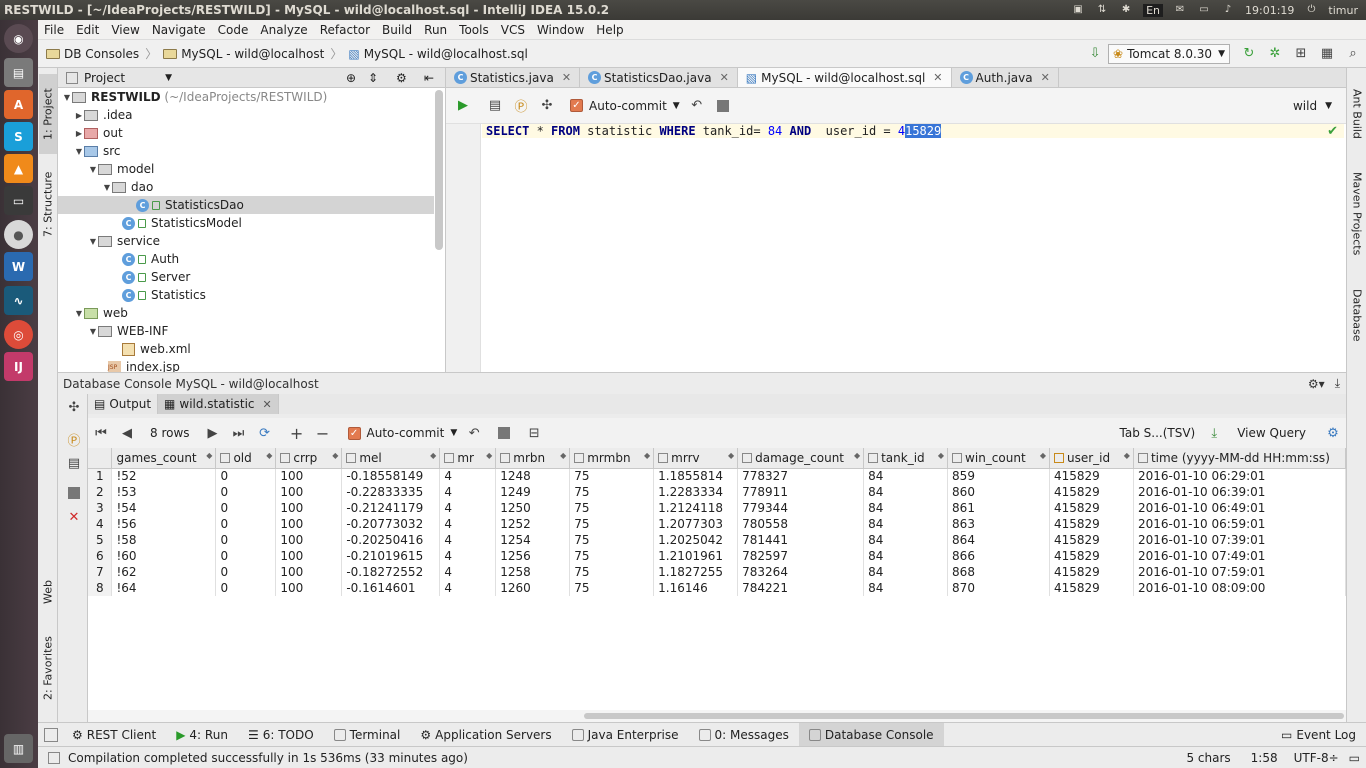 This screenshot has height=768, width=1366. Describe the element at coordinates (345, 30) in the screenshot. I see `menu-refactor: Refactor` at that location.